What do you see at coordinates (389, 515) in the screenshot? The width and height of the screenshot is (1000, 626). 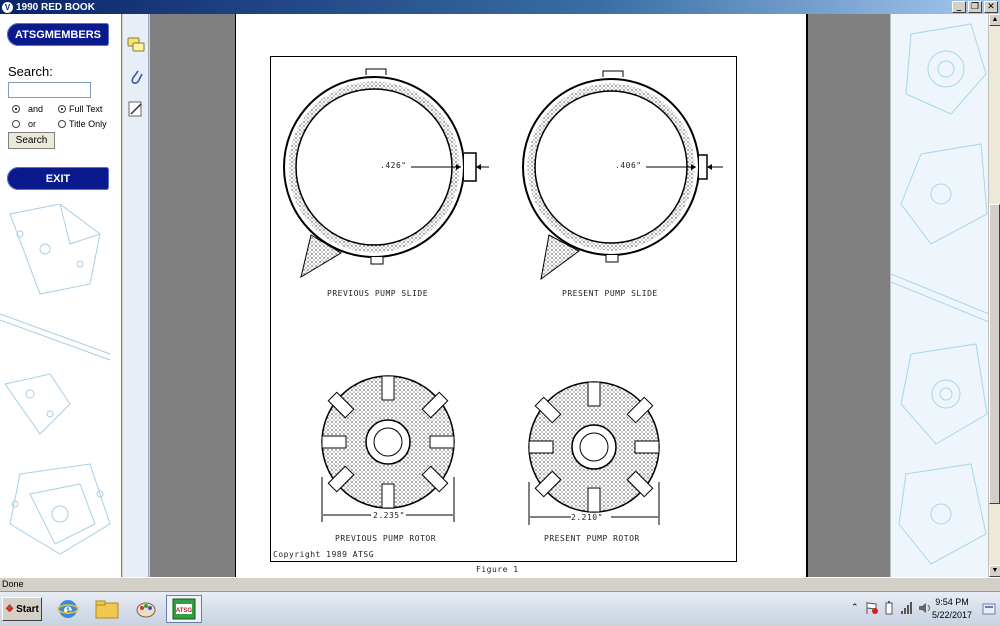 I see `rotor-prev-dimension: 2.235"` at bounding box center [389, 515].